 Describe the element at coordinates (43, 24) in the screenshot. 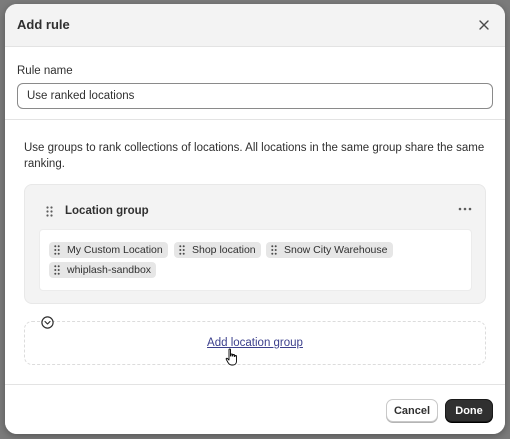

I see `dialog-title: Add rule` at that location.